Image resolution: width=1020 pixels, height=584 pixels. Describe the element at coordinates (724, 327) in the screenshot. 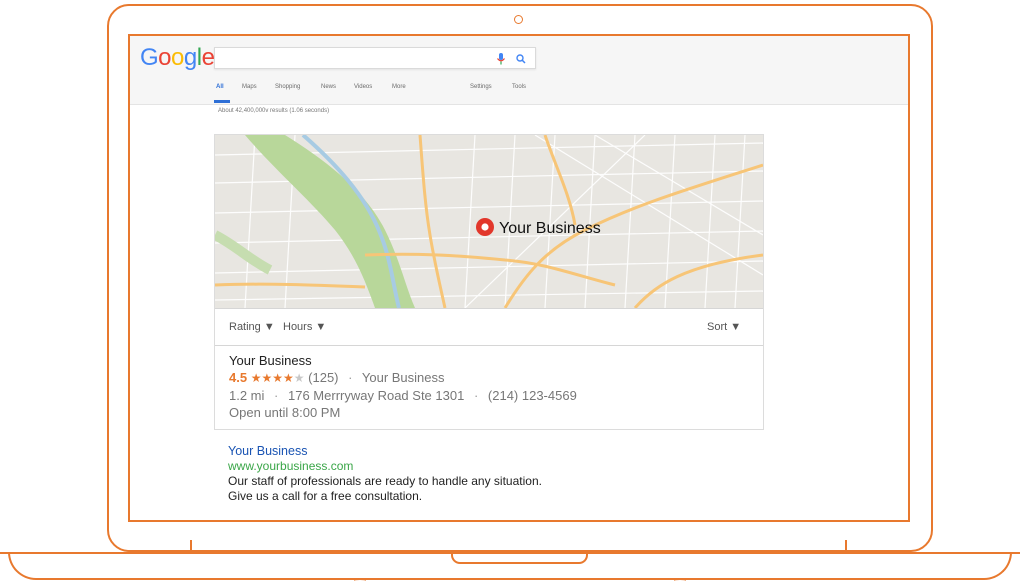

I see `sort-dropdown: Sort ▼` at that location.